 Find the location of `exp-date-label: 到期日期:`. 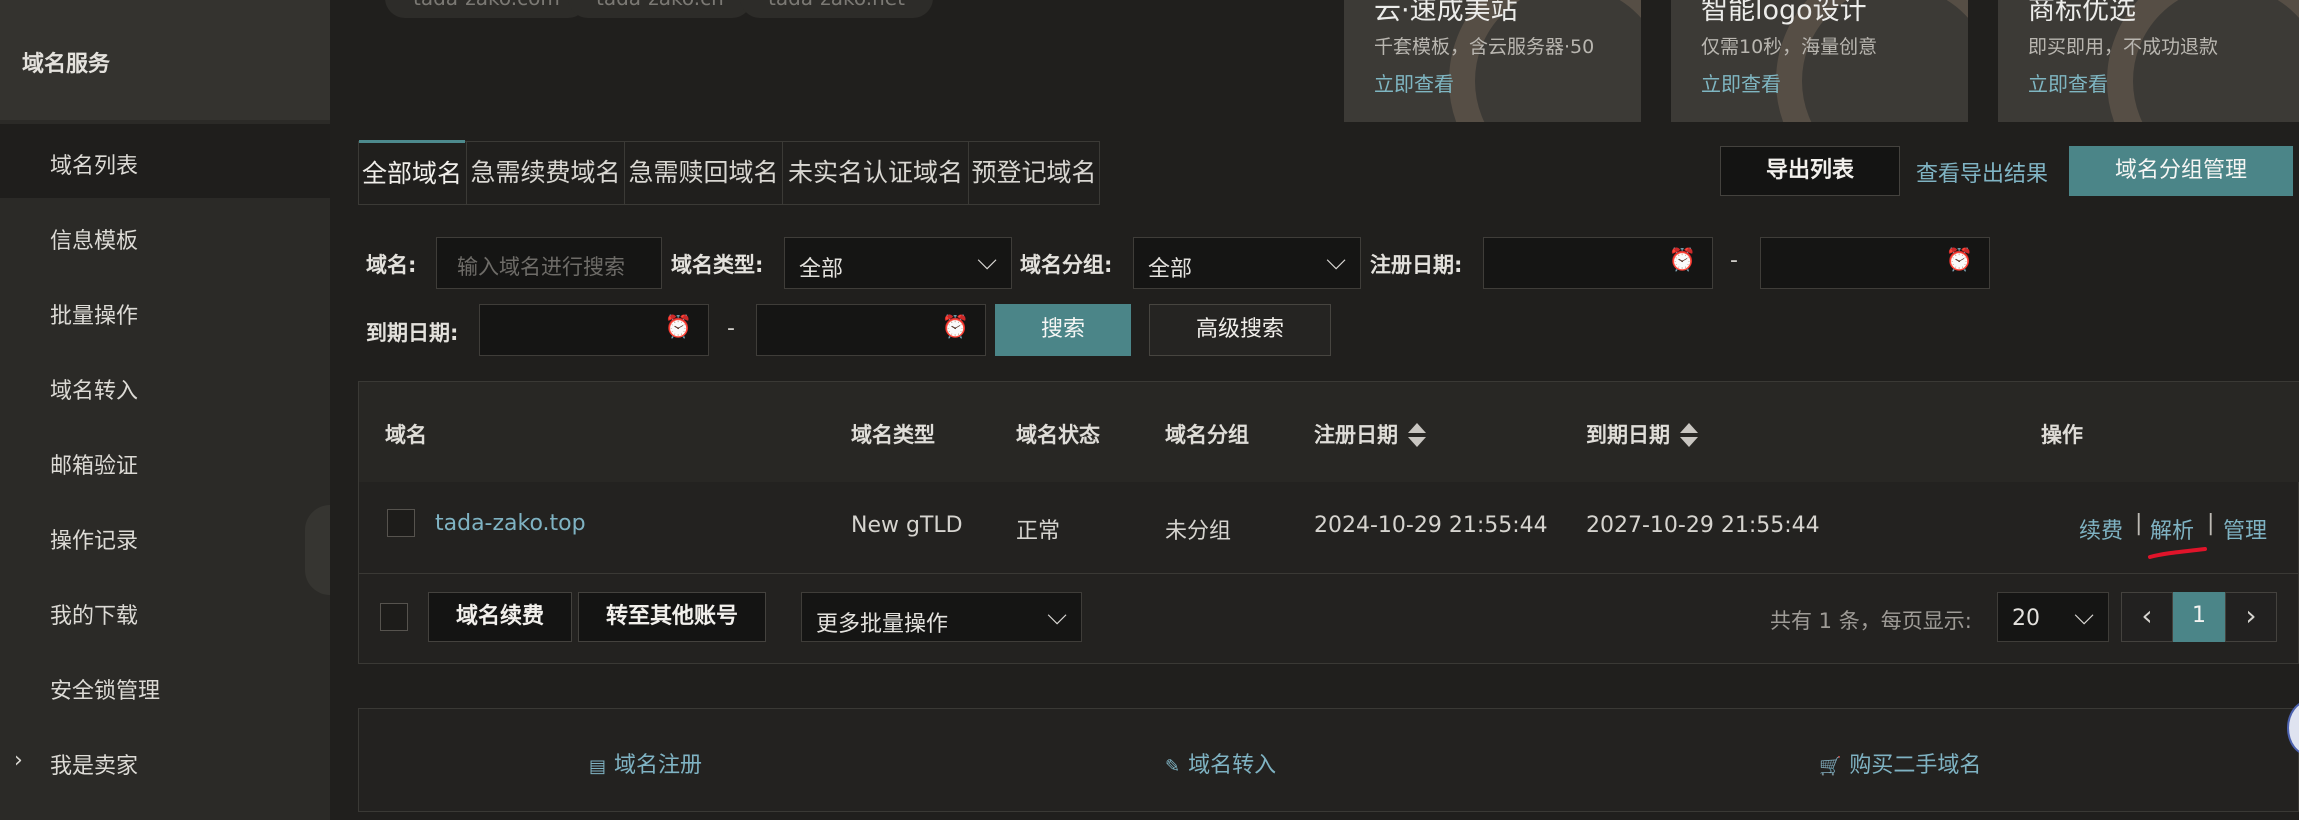

exp-date-label: 到期日期: is located at coordinates (412, 333).